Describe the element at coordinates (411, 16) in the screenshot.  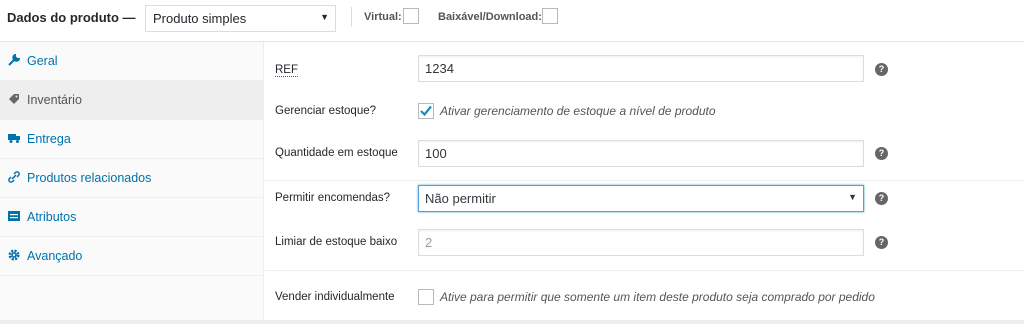
I see `virtual-checkbox` at that location.